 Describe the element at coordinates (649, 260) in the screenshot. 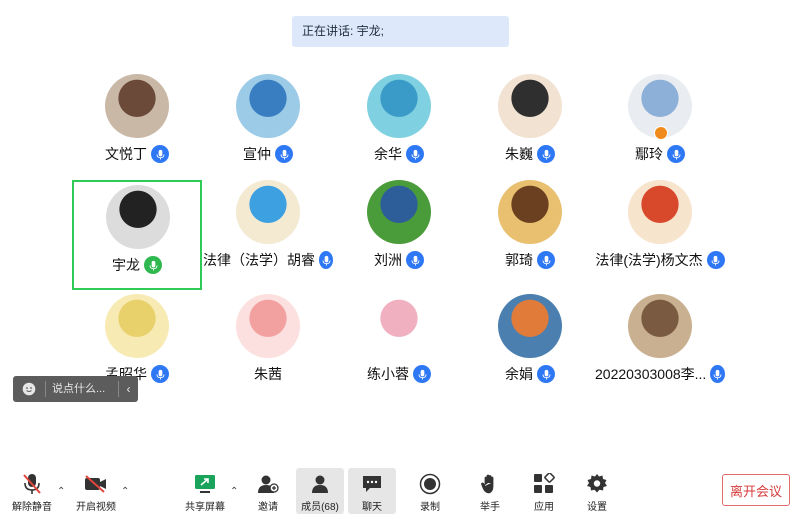

I see `participant-name: 法律(法学)杨文杰` at that location.